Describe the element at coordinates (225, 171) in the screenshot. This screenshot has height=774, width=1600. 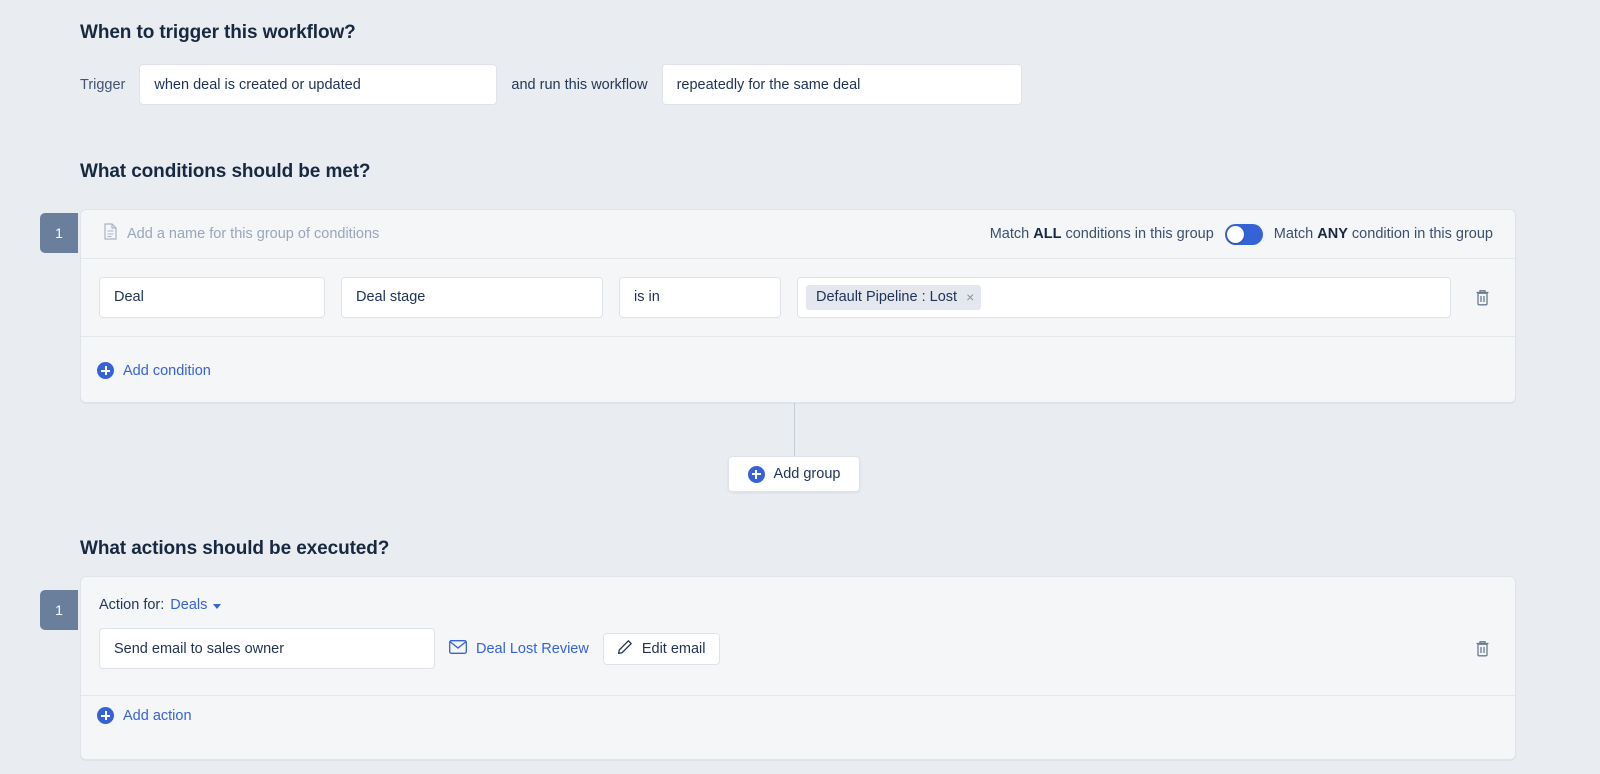
I see `conditions-section-heading: What conditions should be met?` at that location.